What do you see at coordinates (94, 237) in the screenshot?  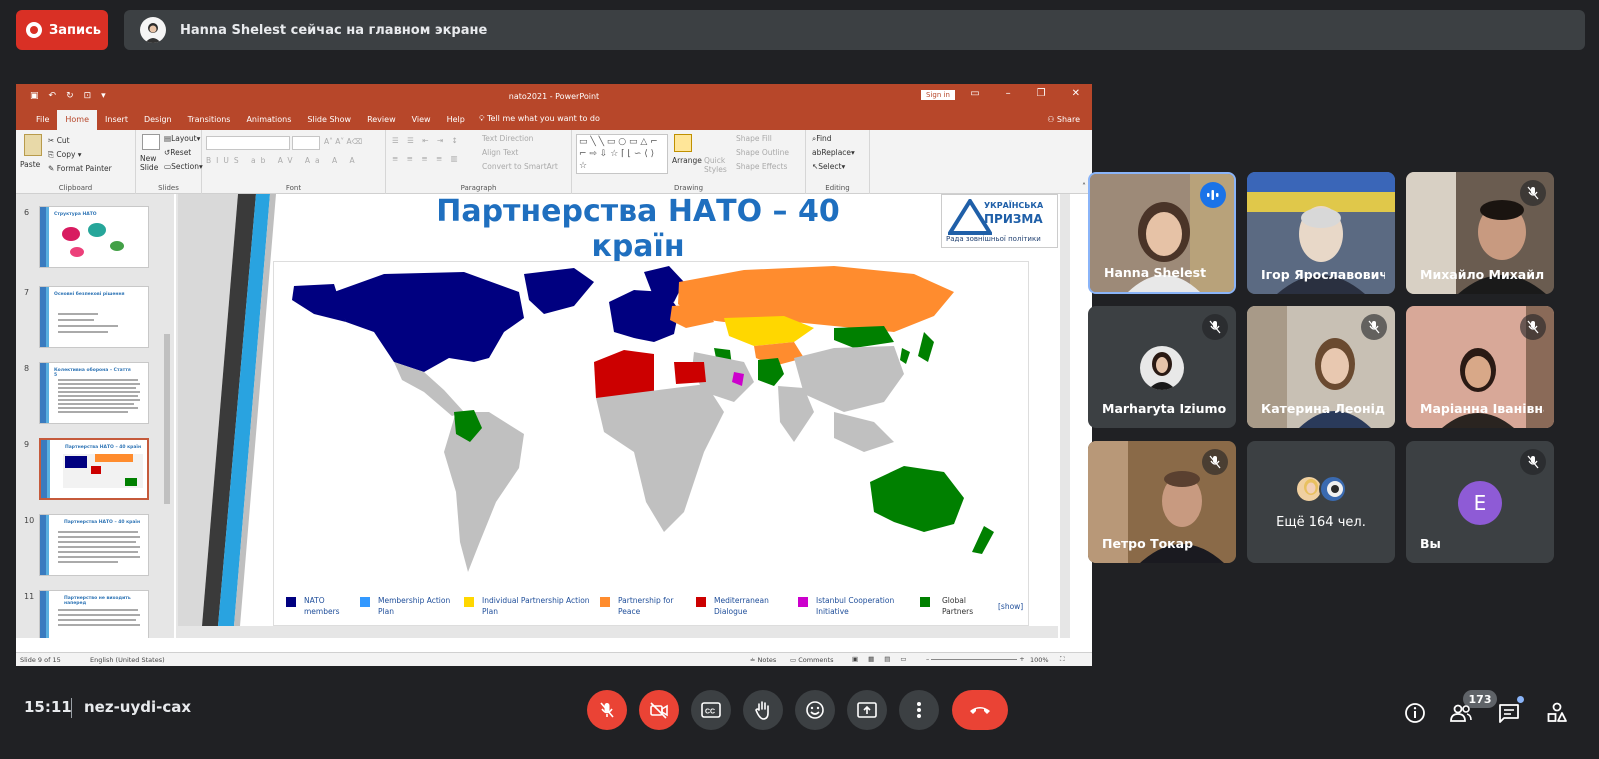 I see `thumbnail-slide-6: Структура НАТО` at bounding box center [94, 237].